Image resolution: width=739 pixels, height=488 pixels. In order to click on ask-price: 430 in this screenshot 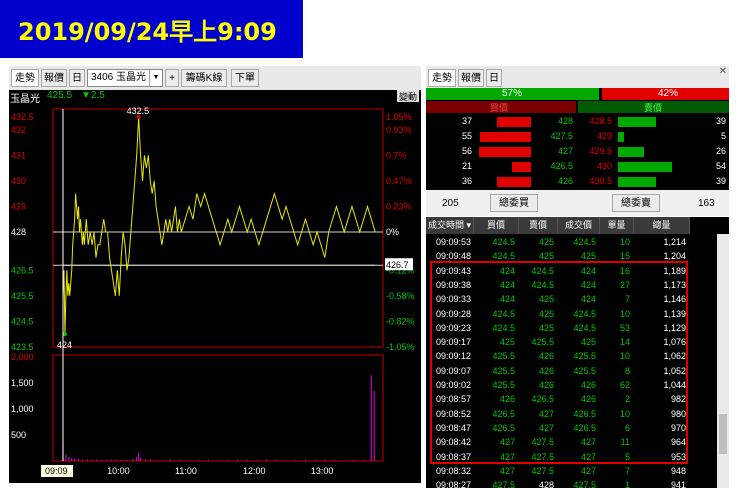, I will do `click(604, 166)`.